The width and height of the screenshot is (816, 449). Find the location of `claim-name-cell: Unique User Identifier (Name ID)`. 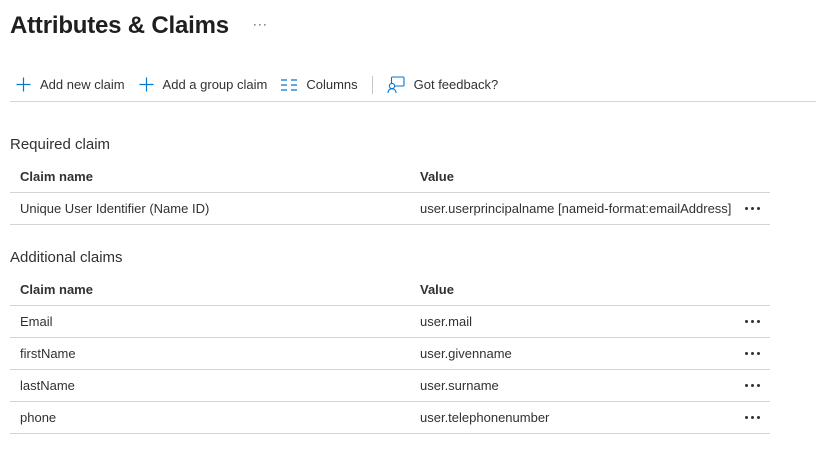

claim-name-cell: Unique User Identifier (Name ID) is located at coordinates (115, 208).